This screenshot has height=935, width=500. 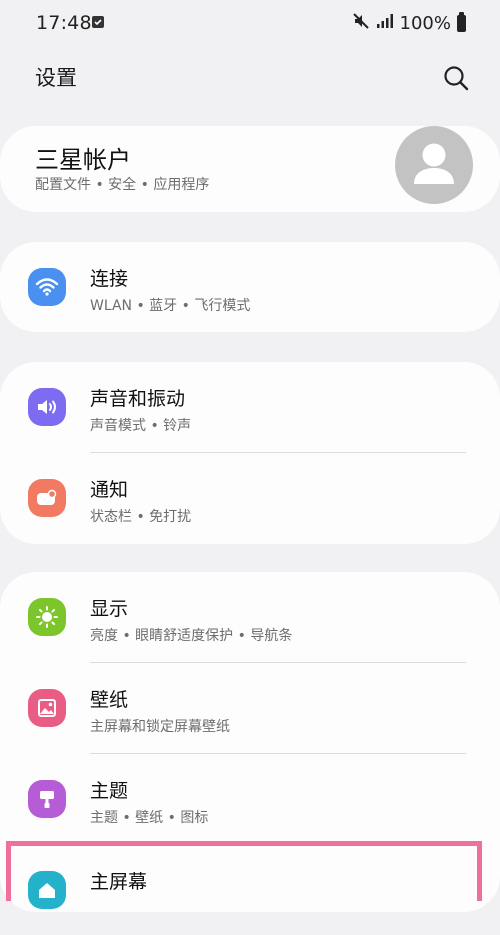 I want to click on settings-item-title: 连接, so click(x=109, y=279).